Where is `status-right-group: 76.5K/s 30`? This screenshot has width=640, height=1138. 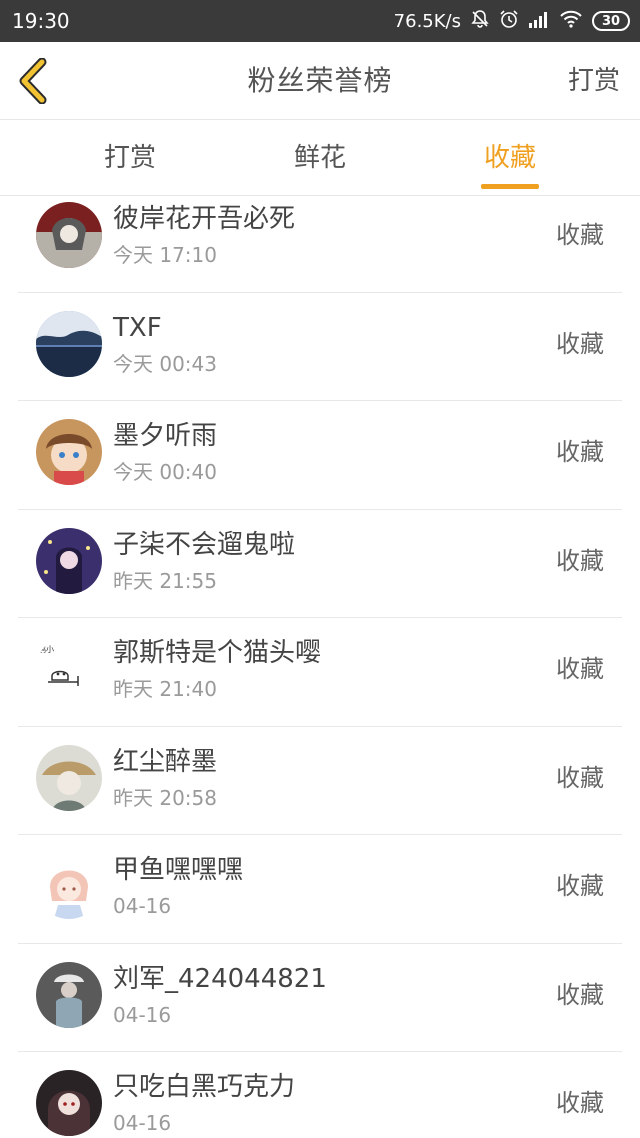 status-right-group: 76.5K/s 30 is located at coordinates (512, 21).